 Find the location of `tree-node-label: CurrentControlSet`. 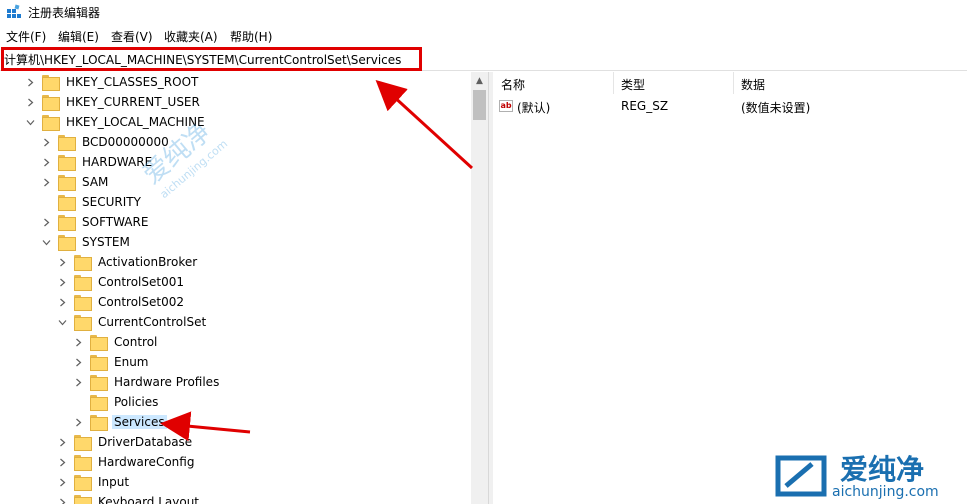

tree-node-label: CurrentControlSet is located at coordinates (152, 322).